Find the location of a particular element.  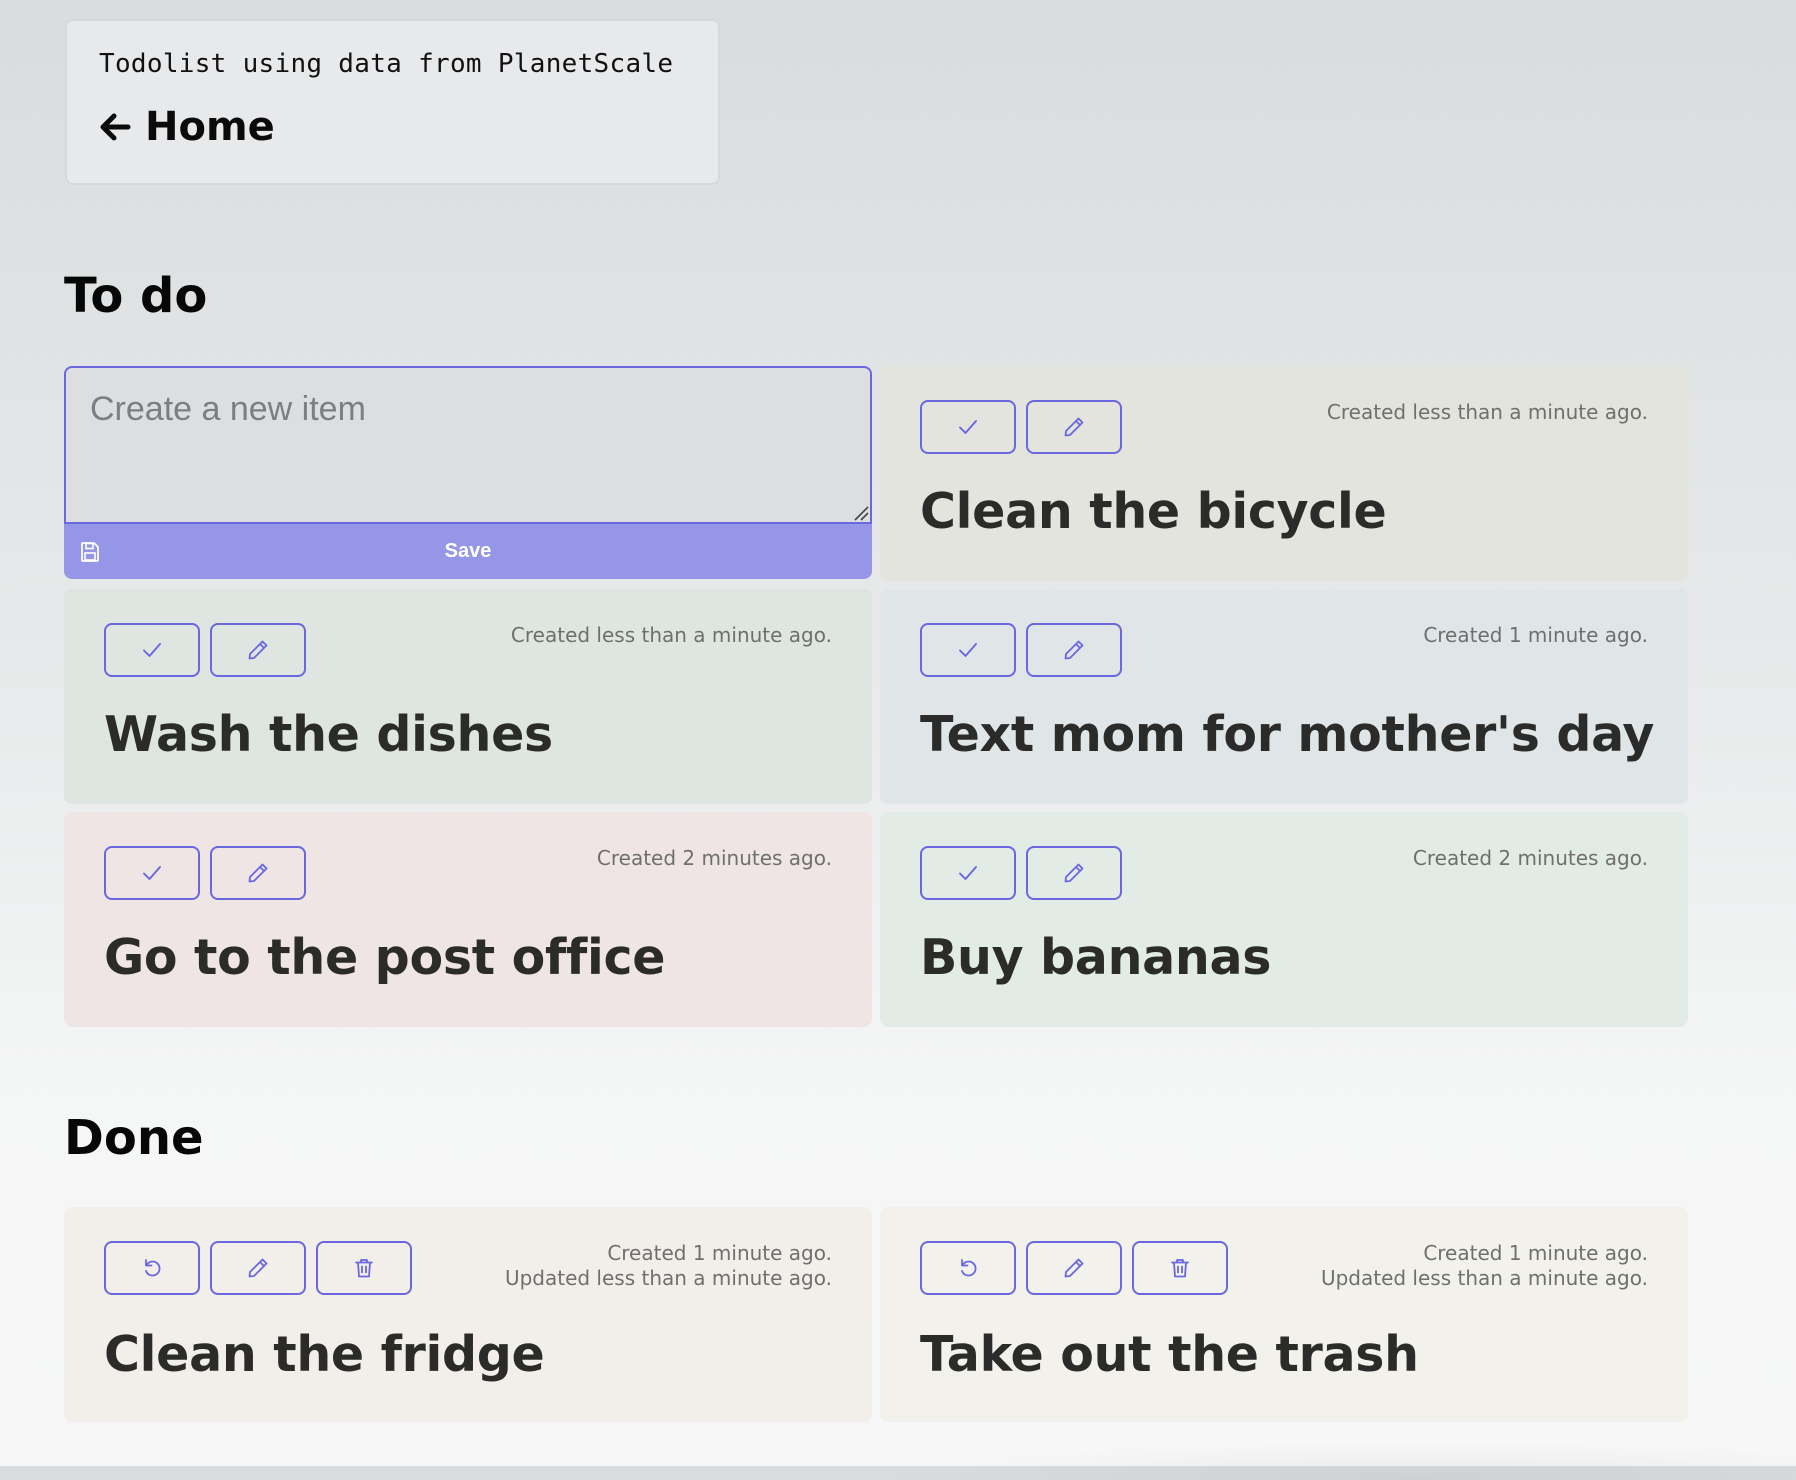

card-title: Wash the dishes is located at coordinates (328, 734).